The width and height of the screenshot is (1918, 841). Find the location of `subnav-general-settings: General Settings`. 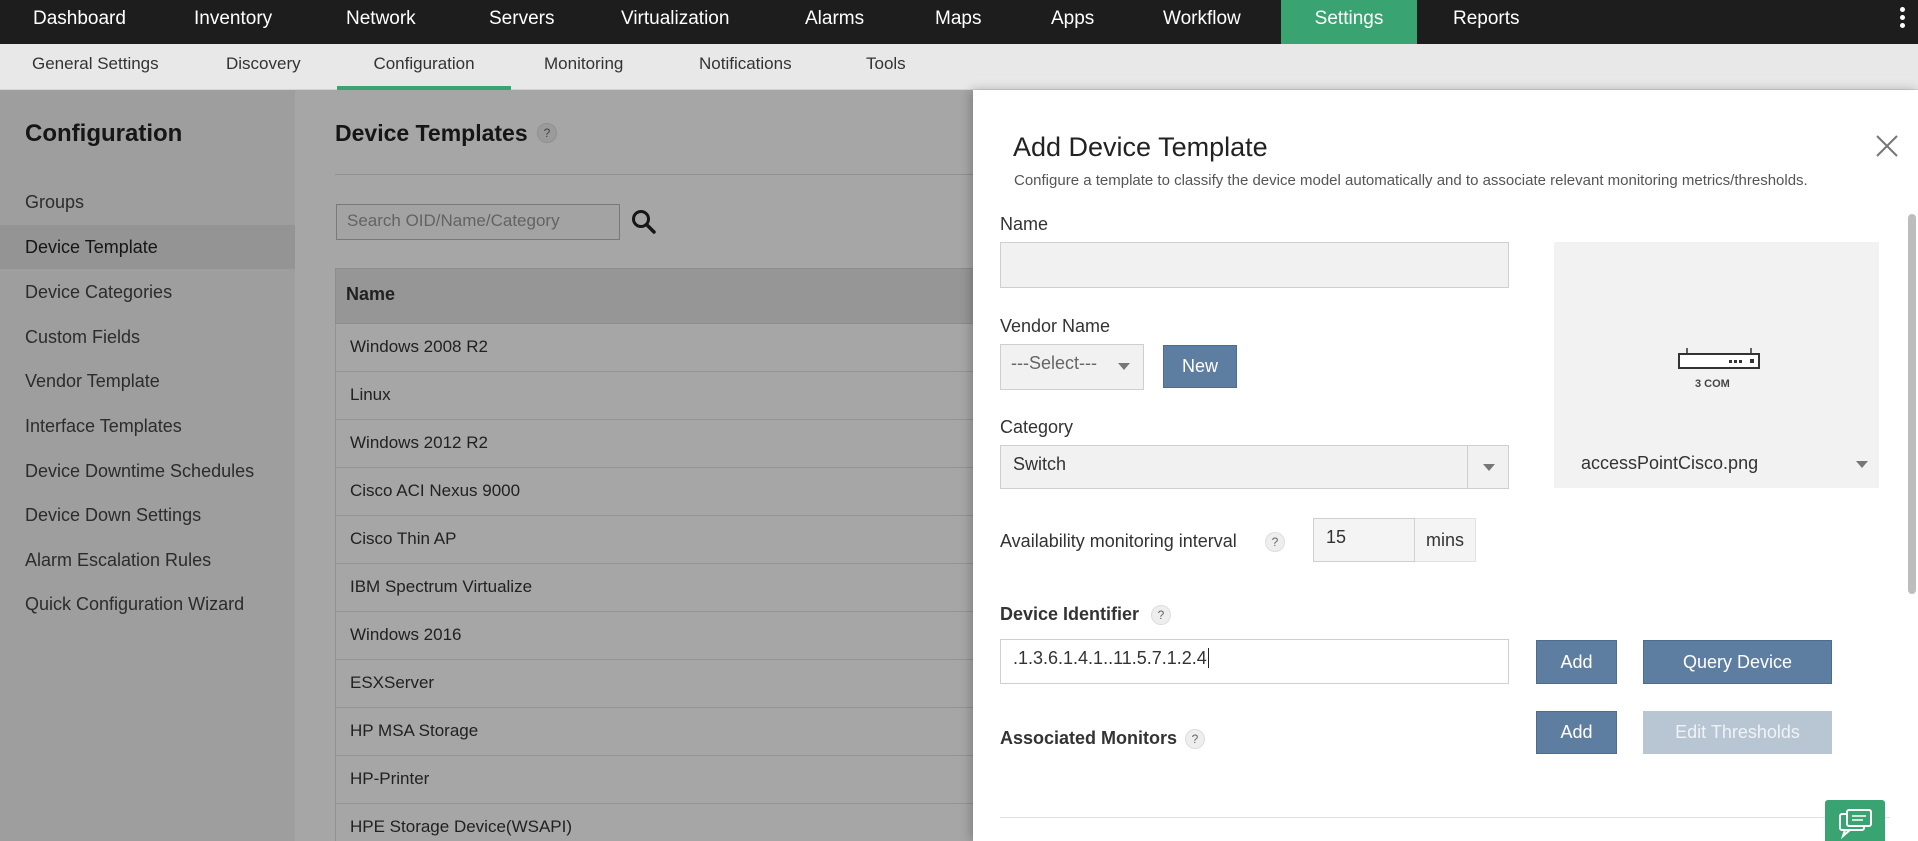

subnav-general-settings: General Settings is located at coordinates (95, 67).